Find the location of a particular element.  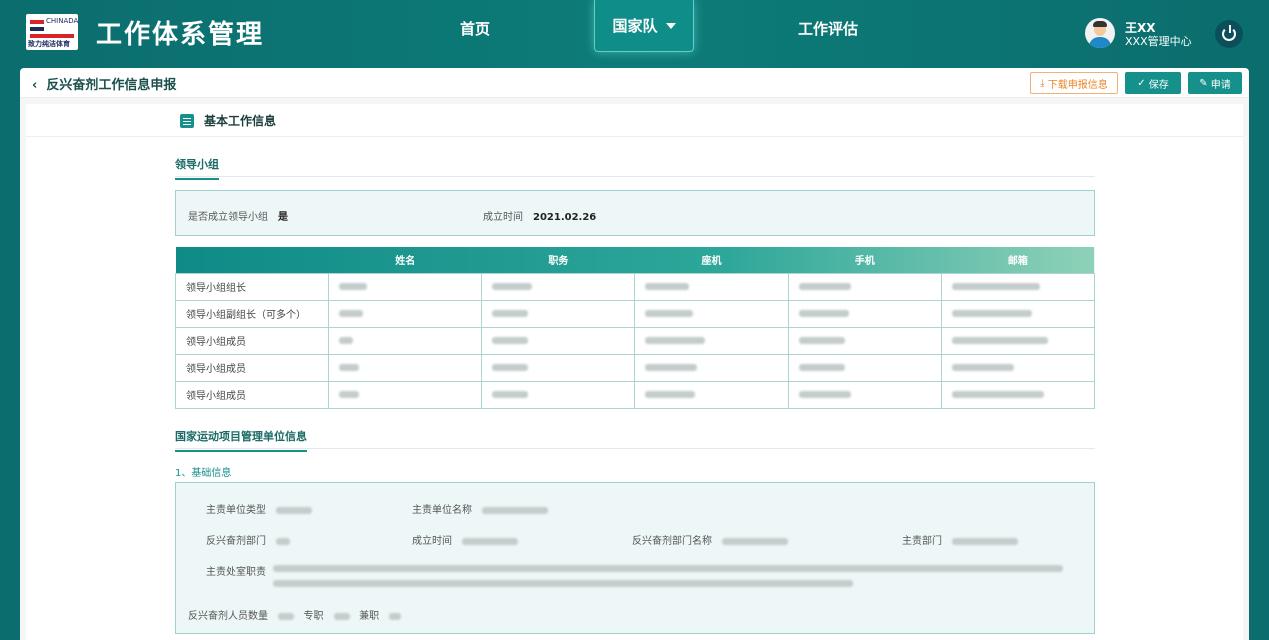

unit-name-field: 主责单位名称 is located at coordinates (480, 508).